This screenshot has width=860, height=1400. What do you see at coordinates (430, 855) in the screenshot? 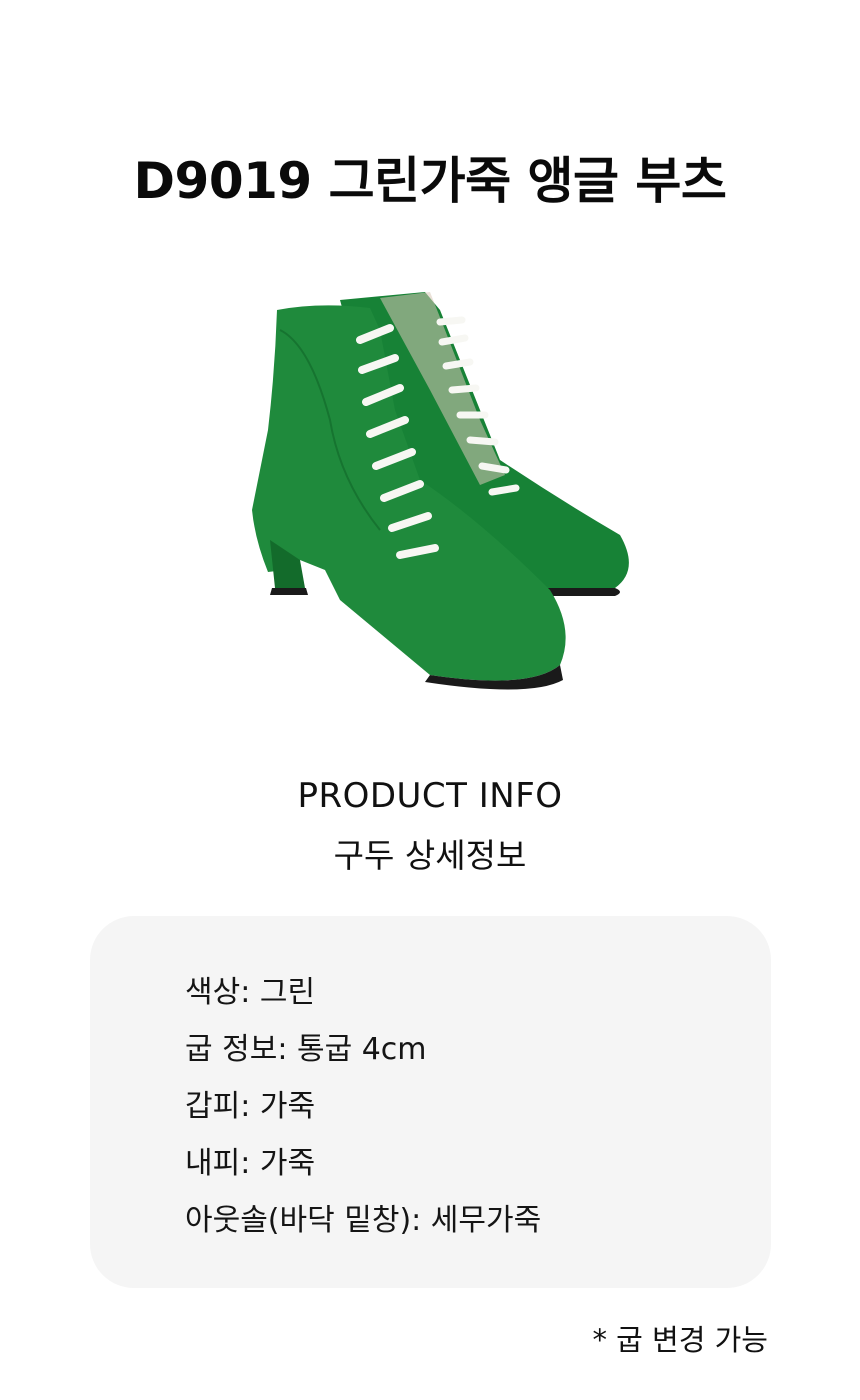
I see `product-info-subheading: 구두 상세정보` at bounding box center [430, 855].